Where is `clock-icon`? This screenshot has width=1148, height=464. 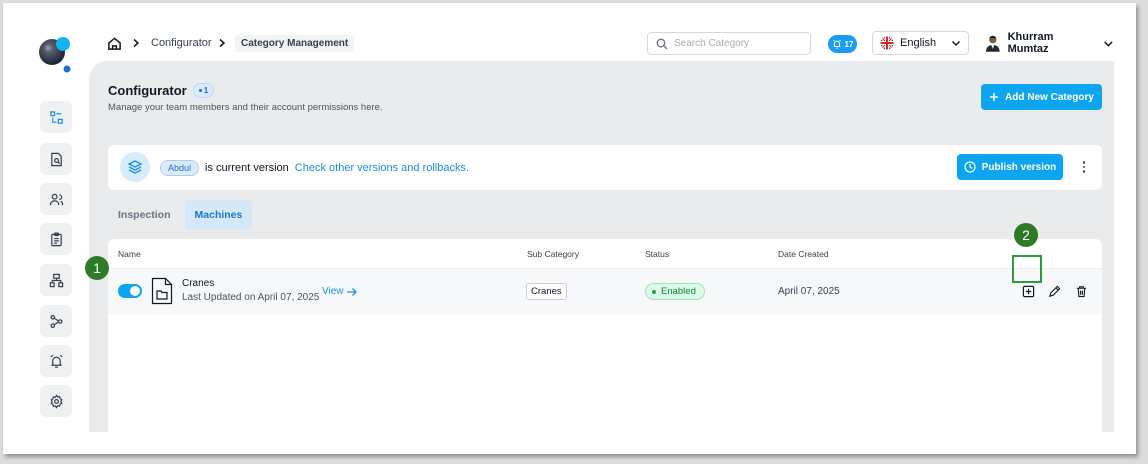
clock-icon is located at coordinates (970, 167).